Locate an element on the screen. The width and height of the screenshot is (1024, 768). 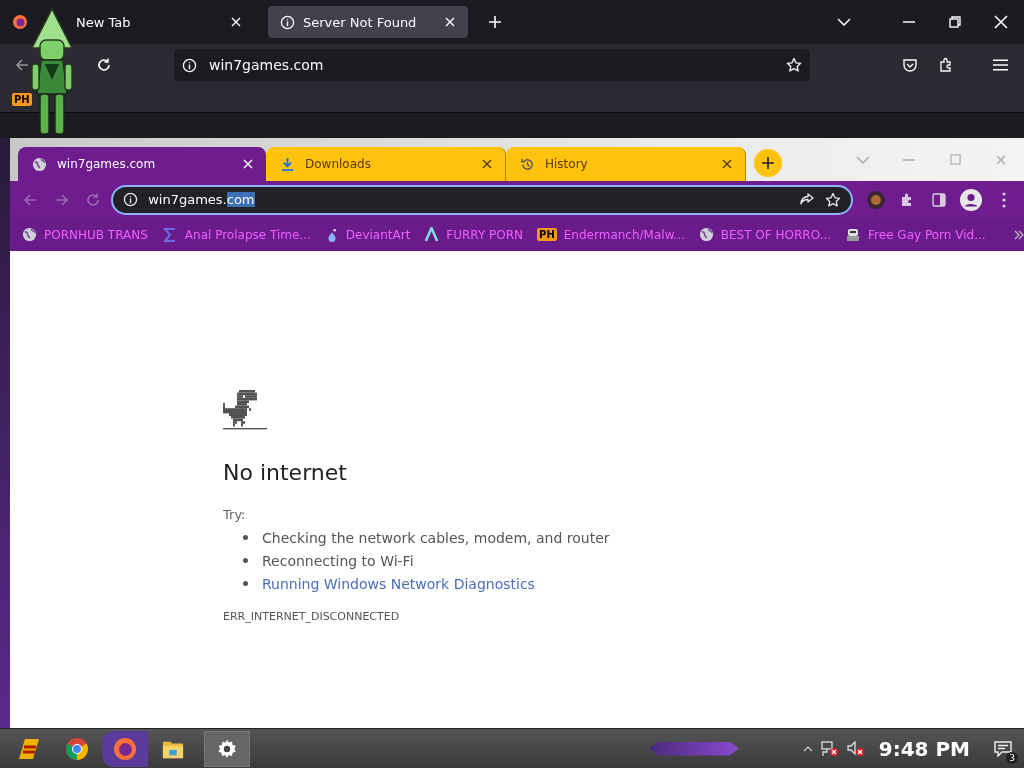
show-hidden-icons-icon is located at coordinates (807, 748).